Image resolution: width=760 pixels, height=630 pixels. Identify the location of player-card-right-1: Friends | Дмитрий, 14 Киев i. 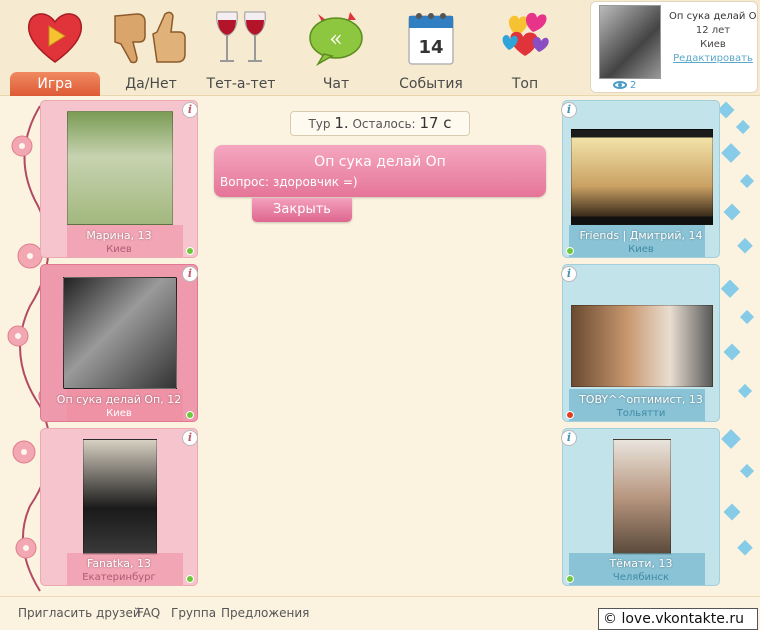
(640, 179).